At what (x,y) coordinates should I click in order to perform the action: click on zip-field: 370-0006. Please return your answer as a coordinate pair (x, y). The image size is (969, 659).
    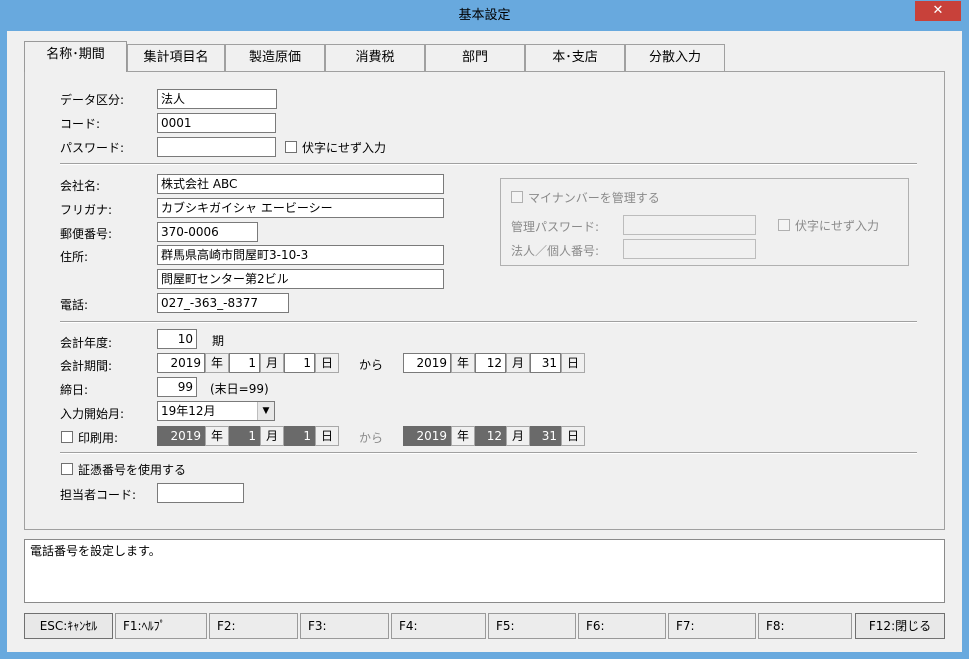
    Looking at the image, I should click on (207, 232).